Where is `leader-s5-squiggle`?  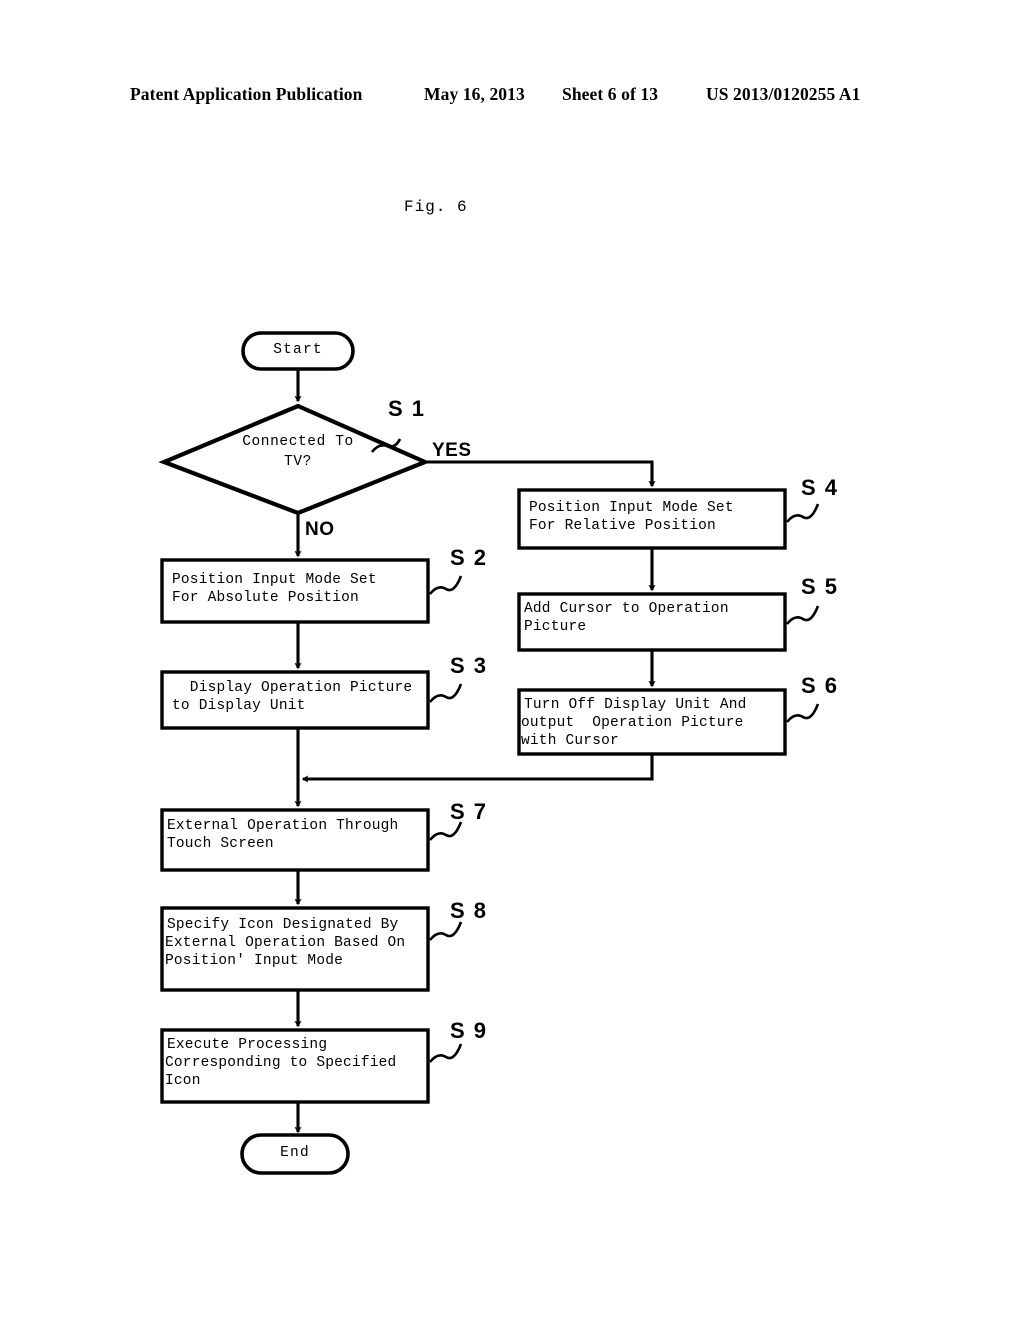 leader-s5-squiggle is located at coordinates (802, 615).